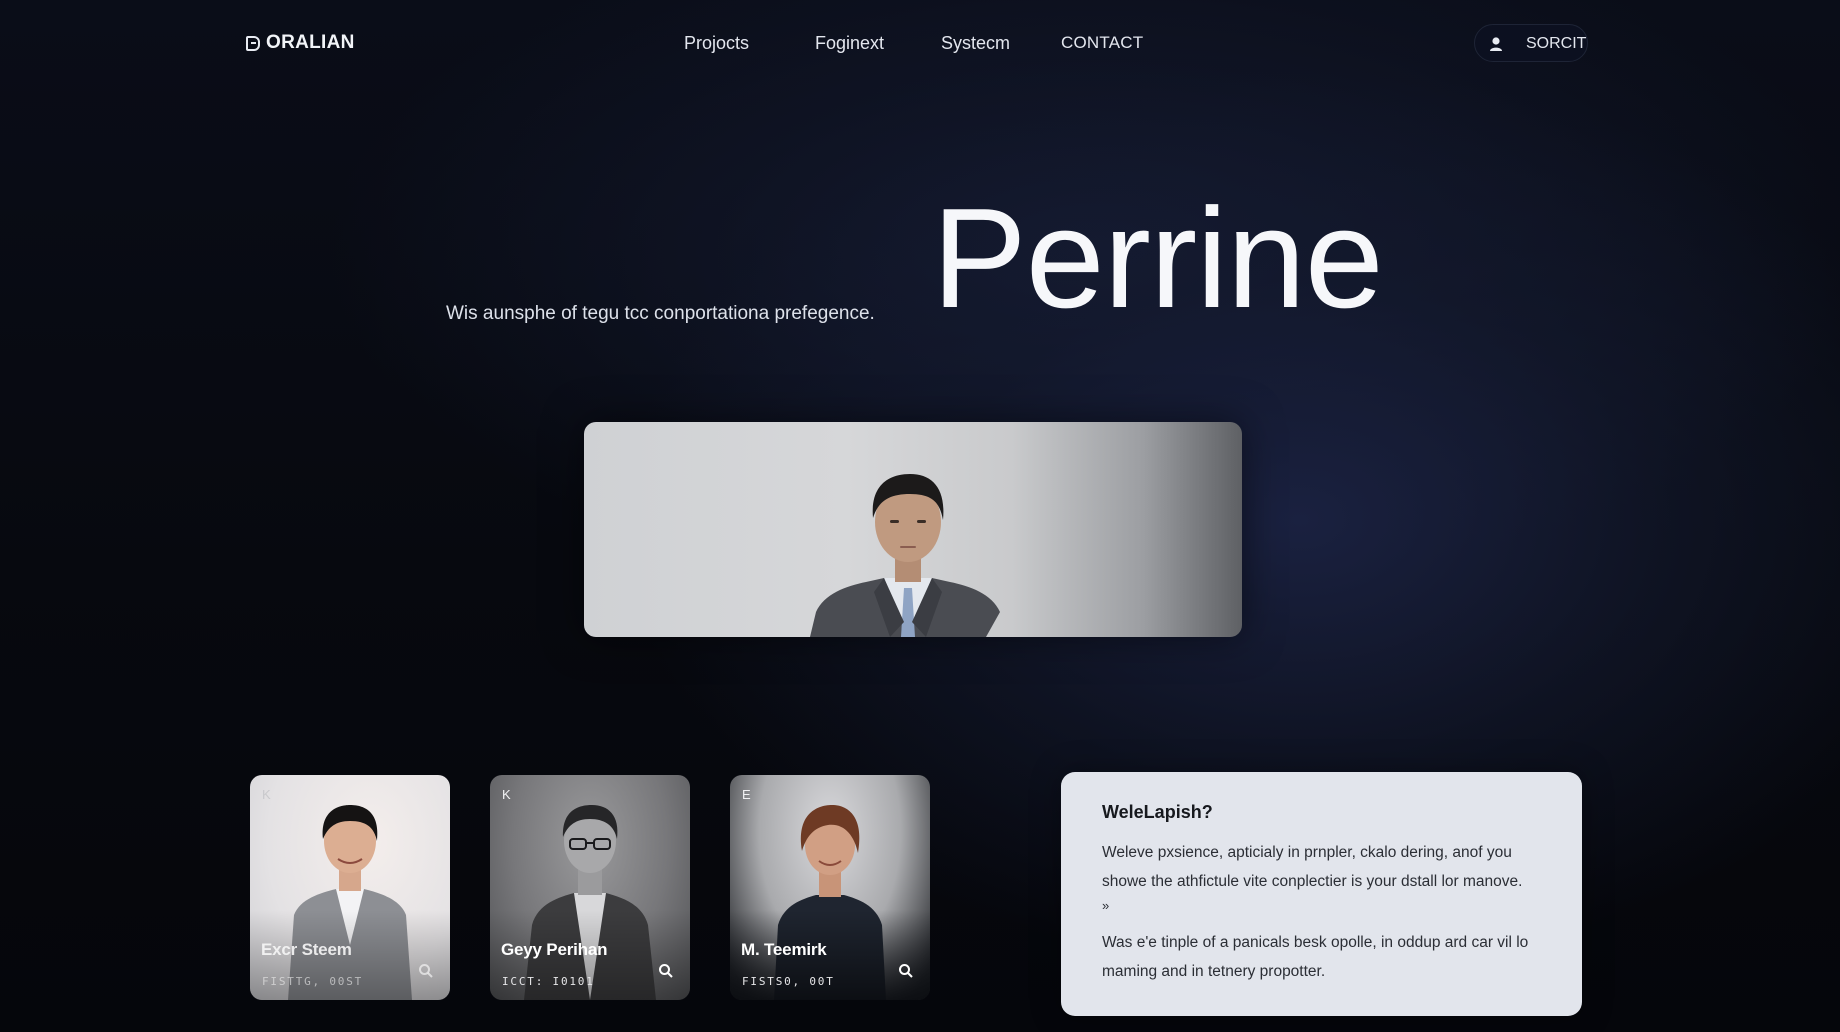  What do you see at coordinates (350, 887) in the screenshot?
I see `team-card-1: K Excr Steem FISTTG, 00ST` at bounding box center [350, 887].